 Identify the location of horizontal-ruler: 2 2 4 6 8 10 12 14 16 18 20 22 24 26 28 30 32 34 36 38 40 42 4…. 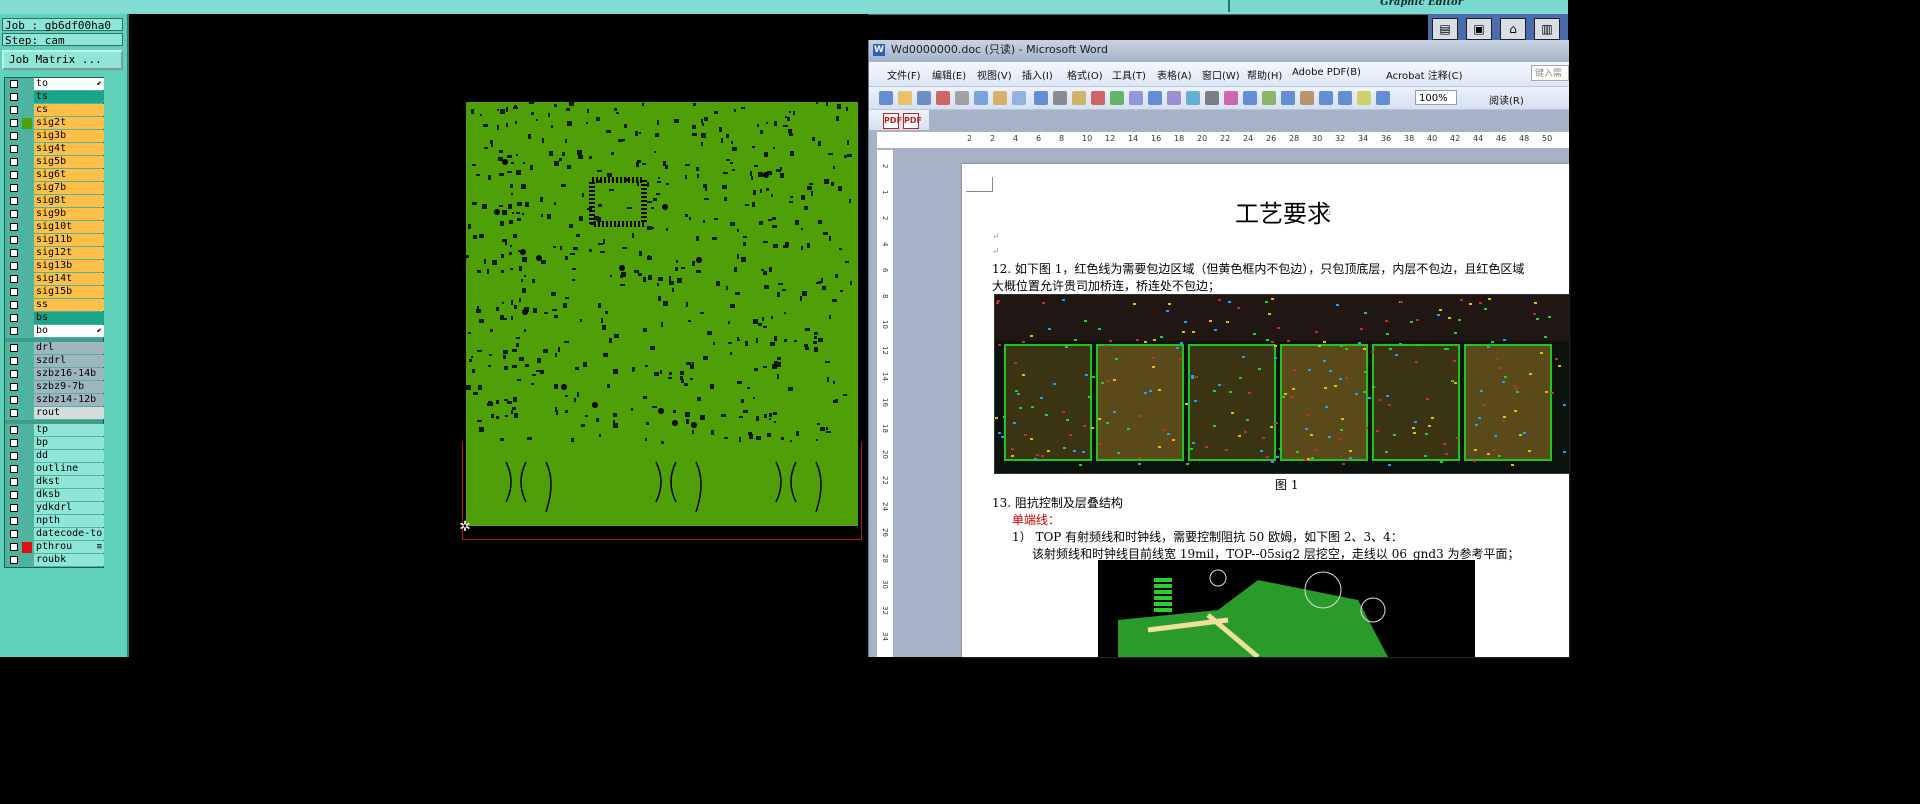
(1223, 140).